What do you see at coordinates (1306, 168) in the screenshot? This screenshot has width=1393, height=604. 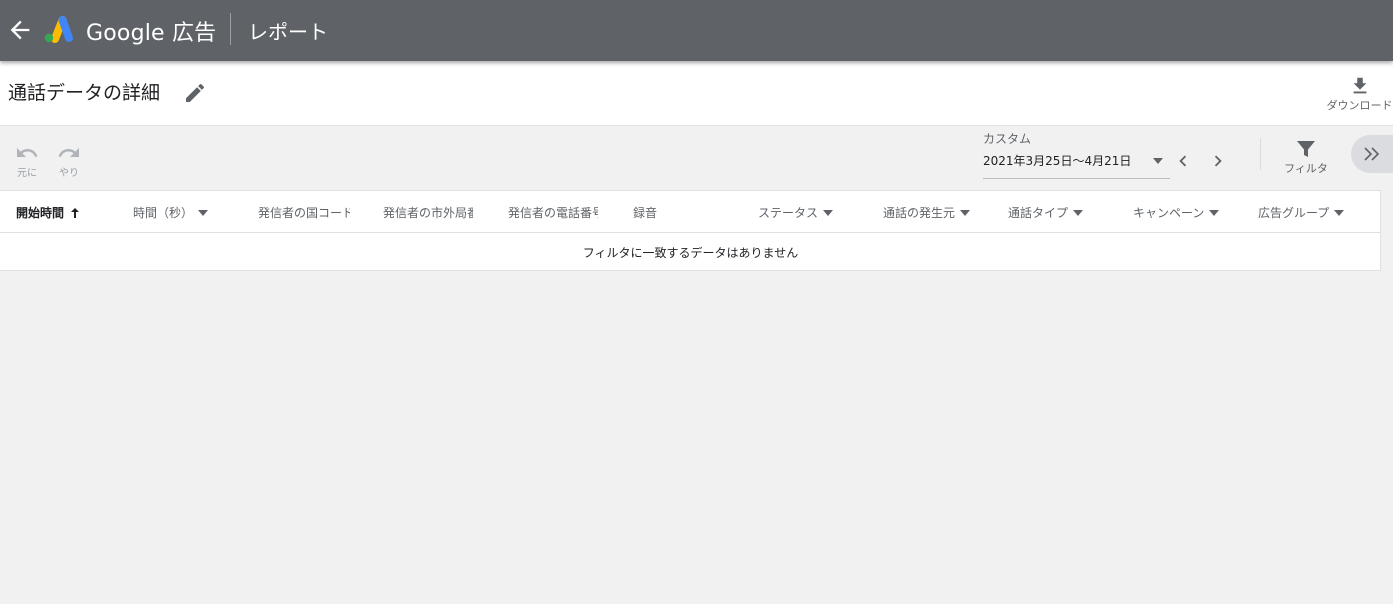 I see `filter-label: フィルタ` at bounding box center [1306, 168].